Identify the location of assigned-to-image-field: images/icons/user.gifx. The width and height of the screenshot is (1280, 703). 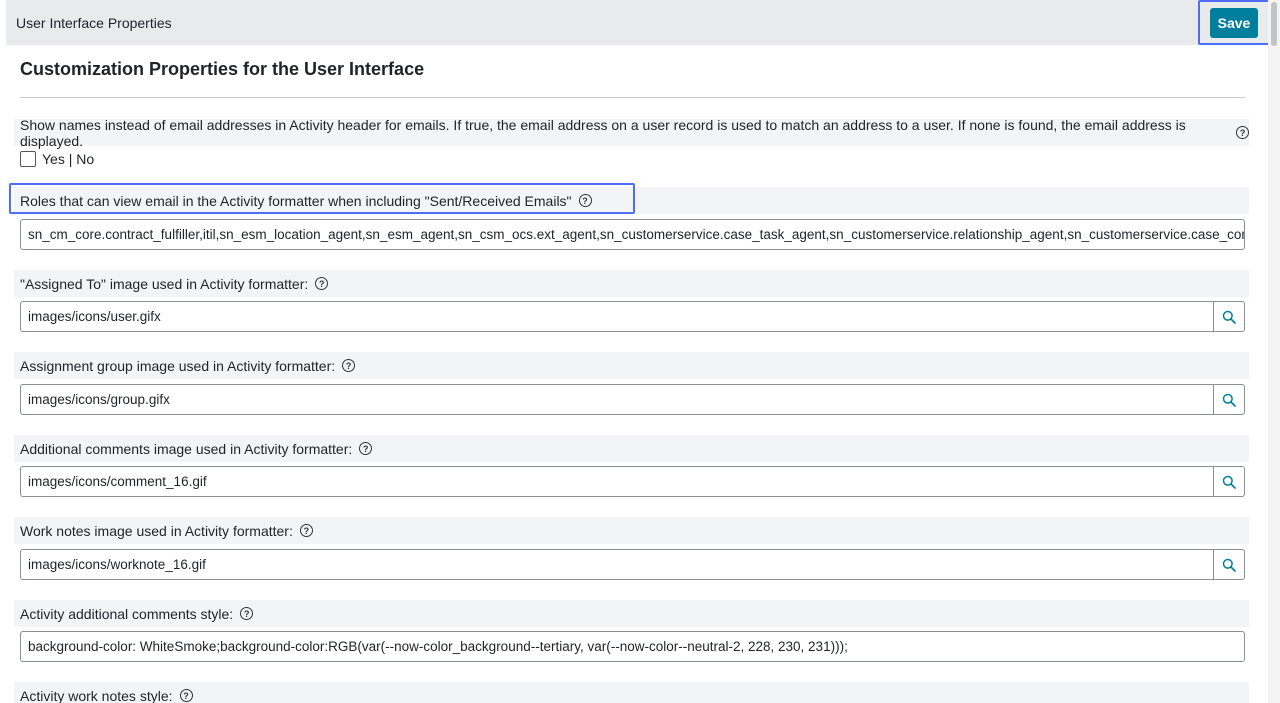
(632, 316).